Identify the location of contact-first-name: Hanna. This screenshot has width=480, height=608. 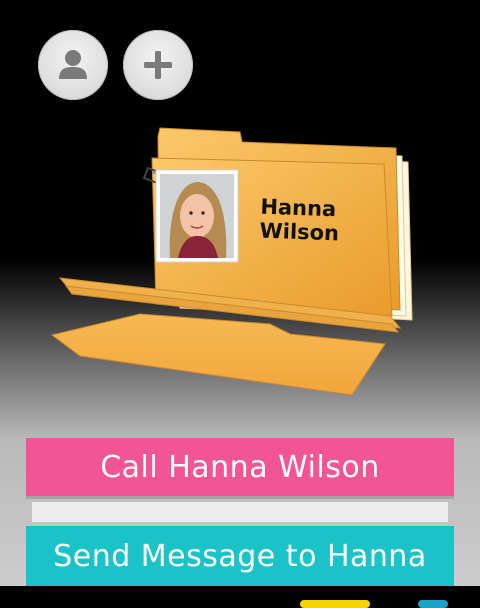
(298, 208).